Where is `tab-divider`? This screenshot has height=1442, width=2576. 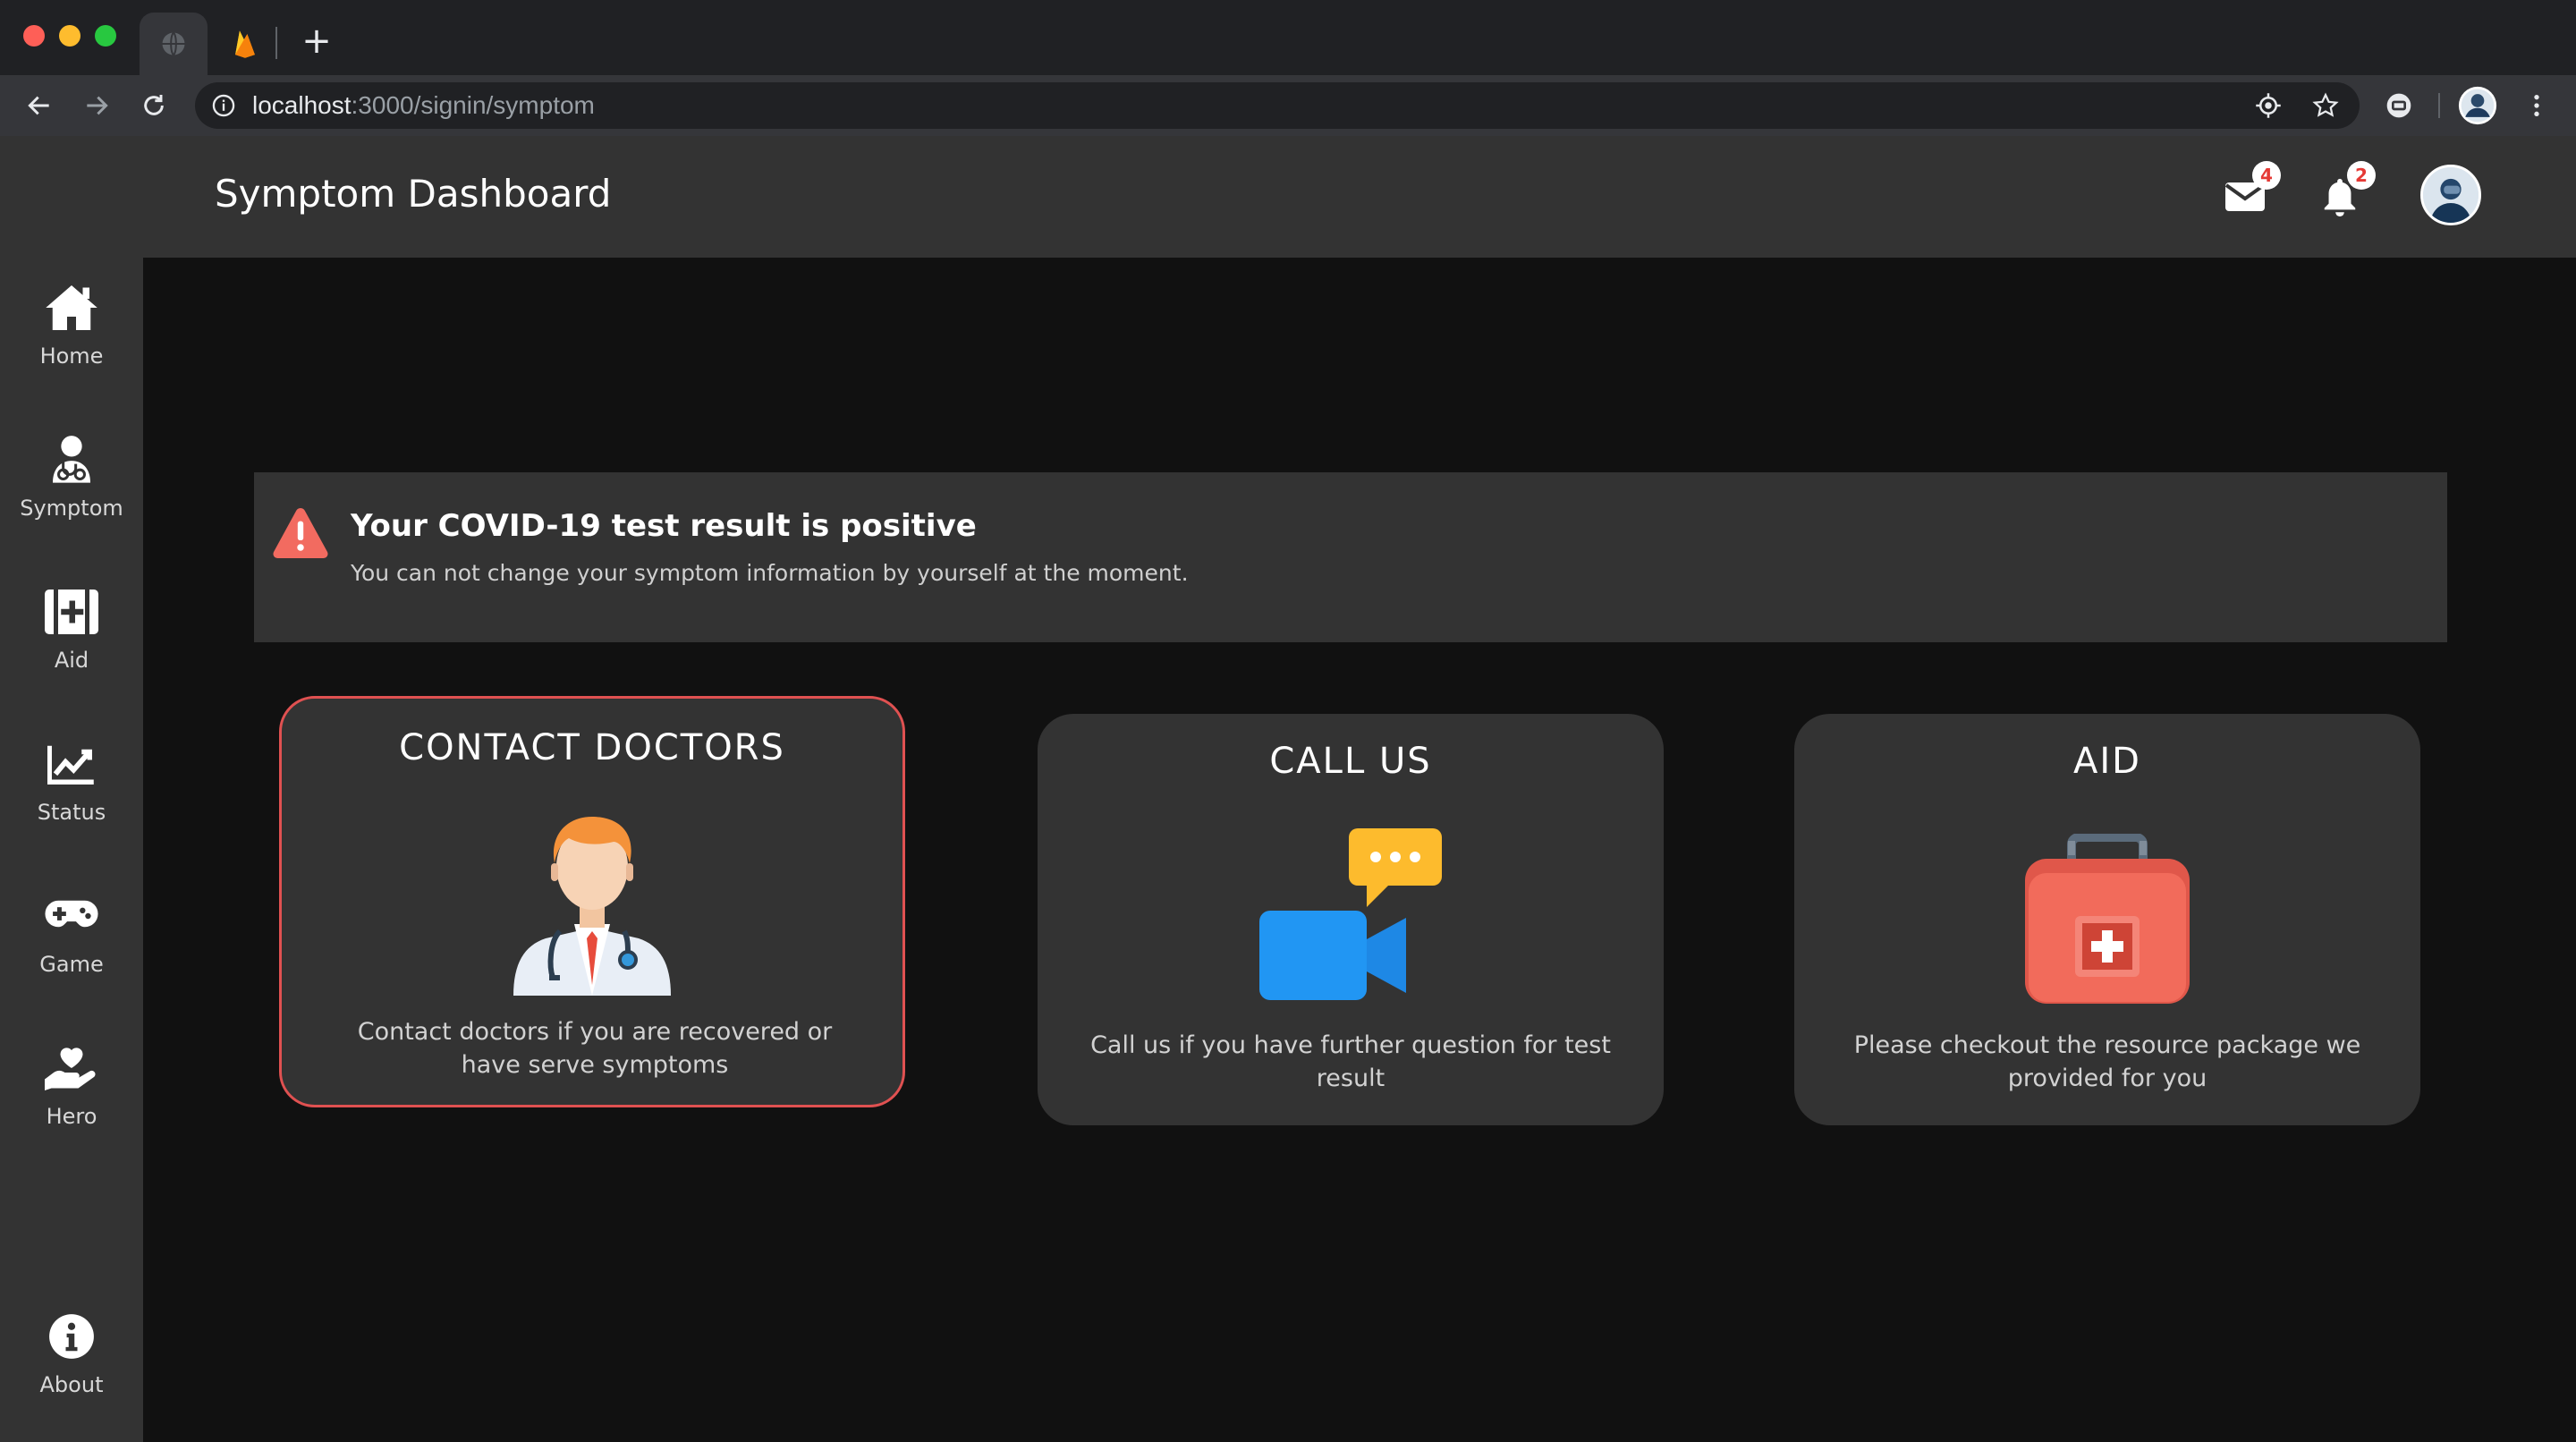 tab-divider is located at coordinates (276, 43).